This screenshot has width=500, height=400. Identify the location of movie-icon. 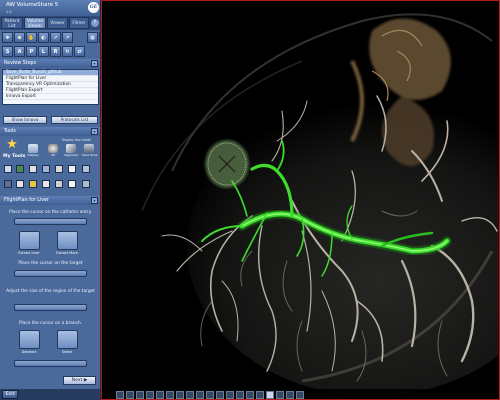
(260, 395).